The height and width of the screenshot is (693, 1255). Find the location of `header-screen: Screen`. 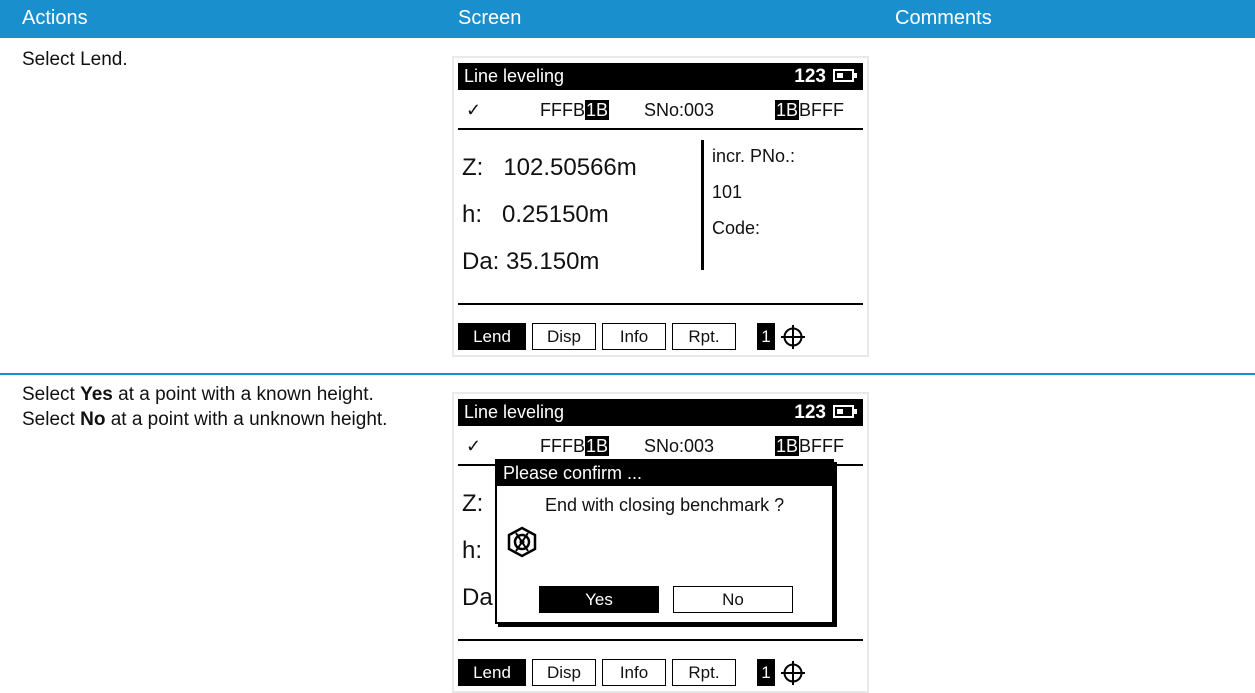

header-screen: Screen is located at coordinates (490, 18).